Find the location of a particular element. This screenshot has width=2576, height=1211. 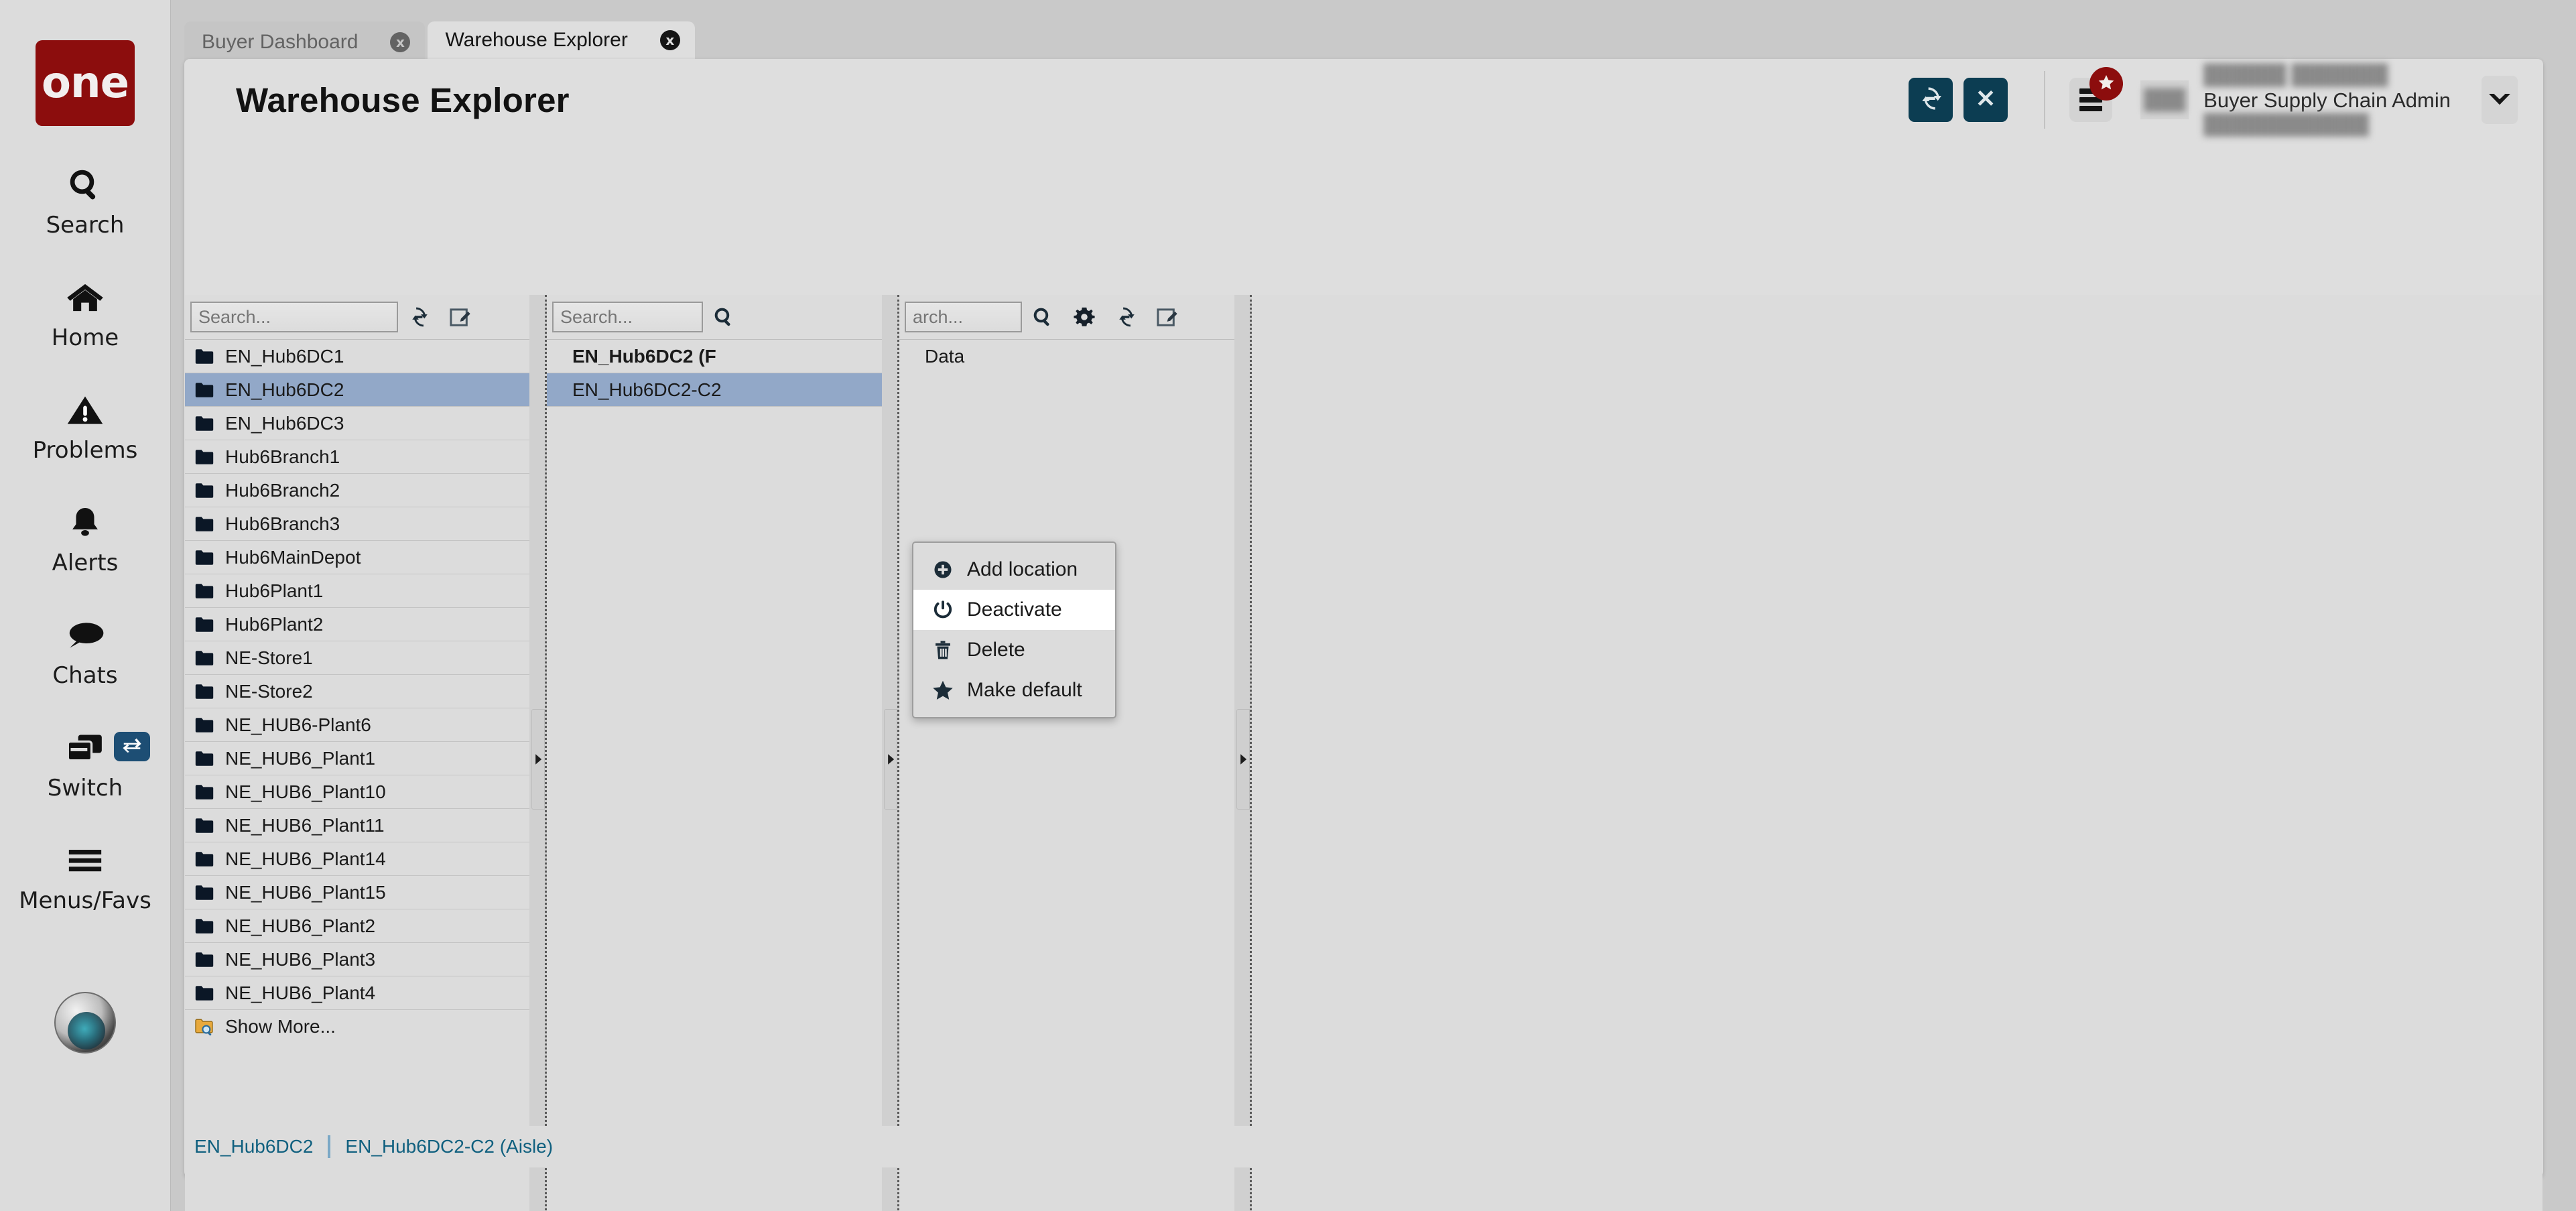

table-row: NE_HUB6_Plant2 is located at coordinates (357, 926).